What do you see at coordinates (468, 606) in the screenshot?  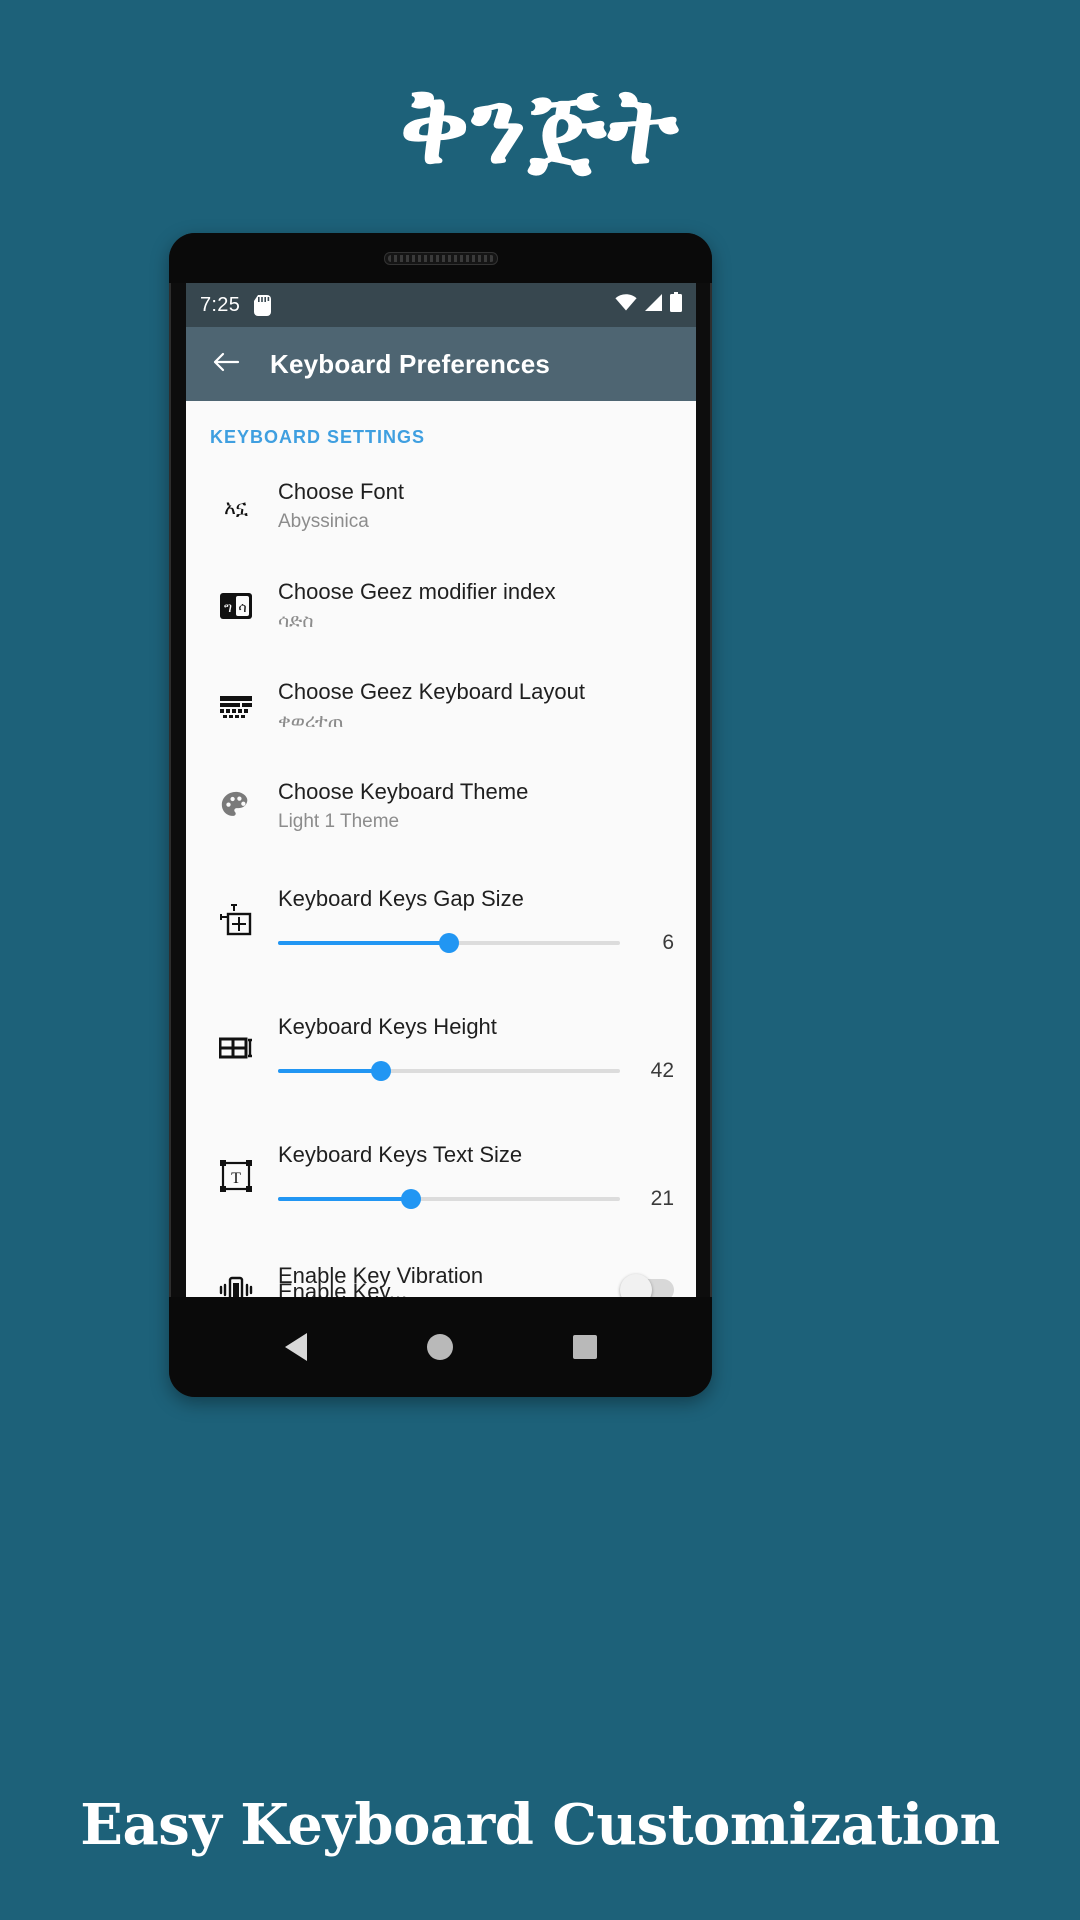 I see `list-item-text: Choose Geez modifier index ሳድስ` at bounding box center [468, 606].